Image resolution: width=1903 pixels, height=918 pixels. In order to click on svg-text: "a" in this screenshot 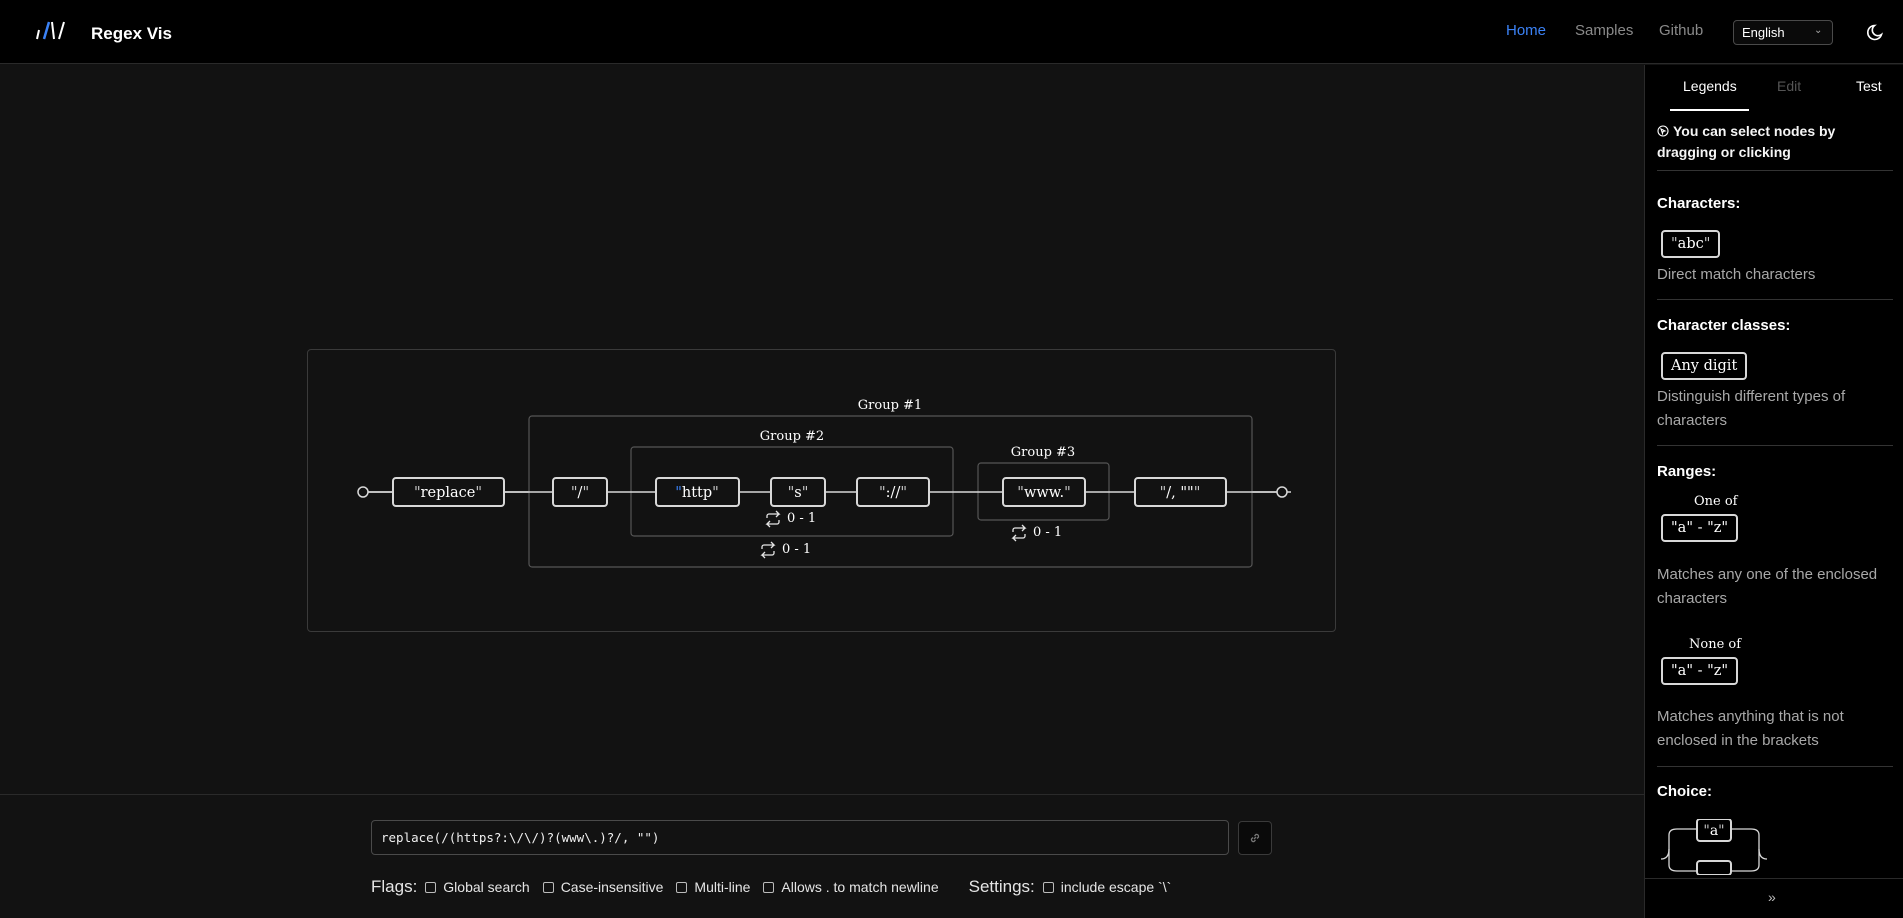, I will do `click(1713, 831)`.